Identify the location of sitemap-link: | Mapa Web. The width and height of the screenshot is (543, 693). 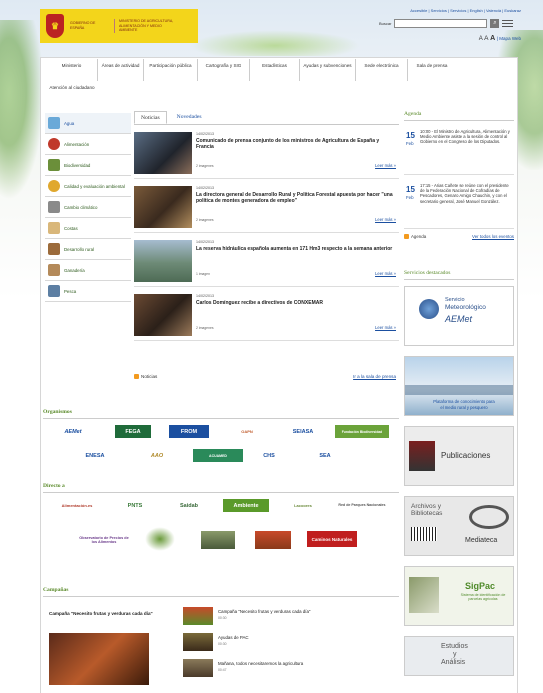
(509, 38).